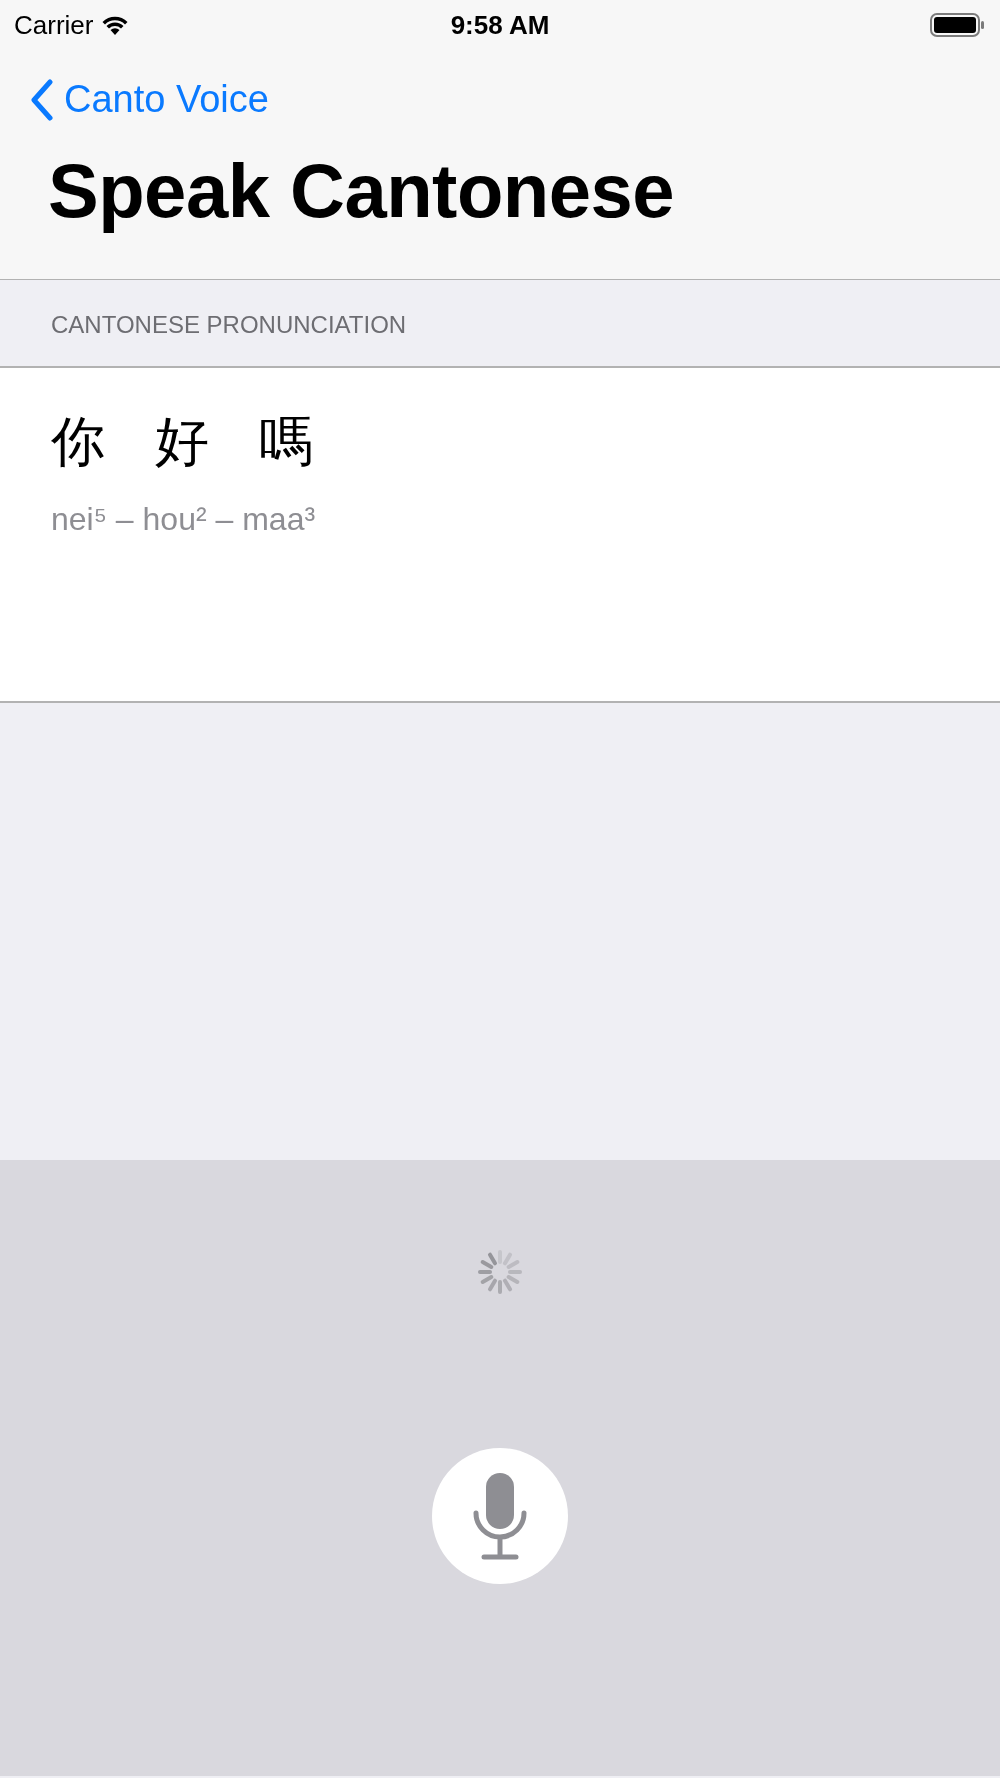 The image size is (1000, 1778). Describe the element at coordinates (42, 99) in the screenshot. I see `chevron-icon` at that location.